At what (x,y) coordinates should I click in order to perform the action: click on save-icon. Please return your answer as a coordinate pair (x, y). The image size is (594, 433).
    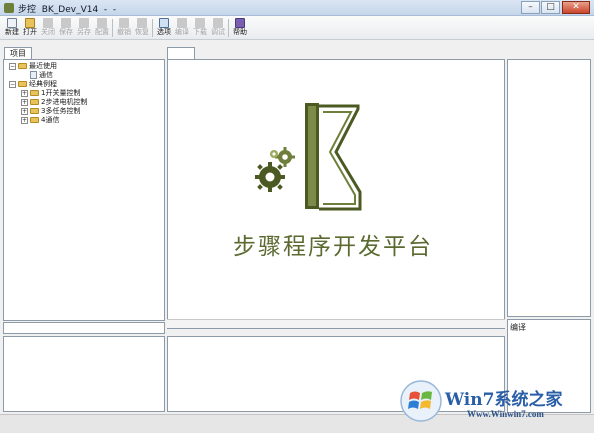
    Looking at the image, I should click on (66, 23).